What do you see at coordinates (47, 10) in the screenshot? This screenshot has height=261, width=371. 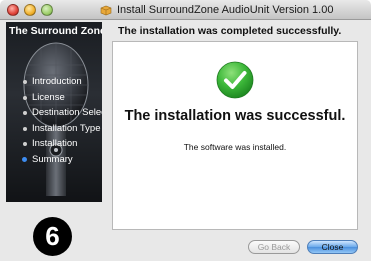 I see `zoom-window-button` at bounding box center [47, 10].